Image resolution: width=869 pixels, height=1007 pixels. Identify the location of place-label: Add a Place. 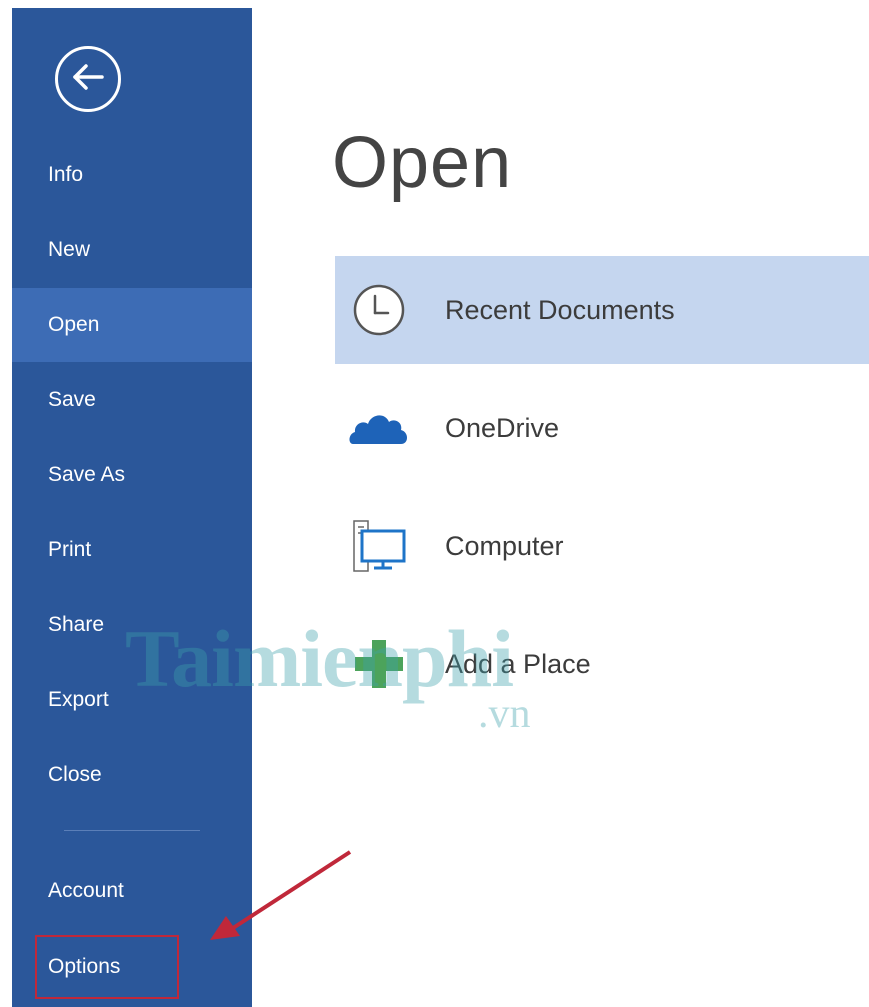
(518, 663).